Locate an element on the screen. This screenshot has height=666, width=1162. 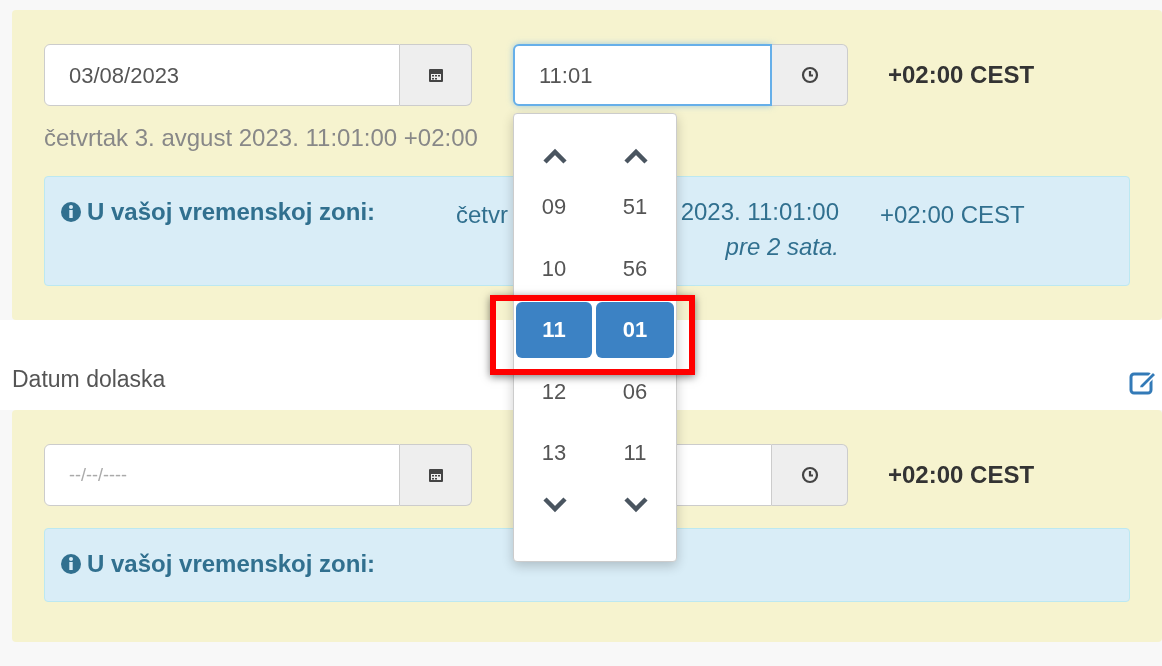
relative-time-text: pre 2 sata. is located at coordinates (782, 247).